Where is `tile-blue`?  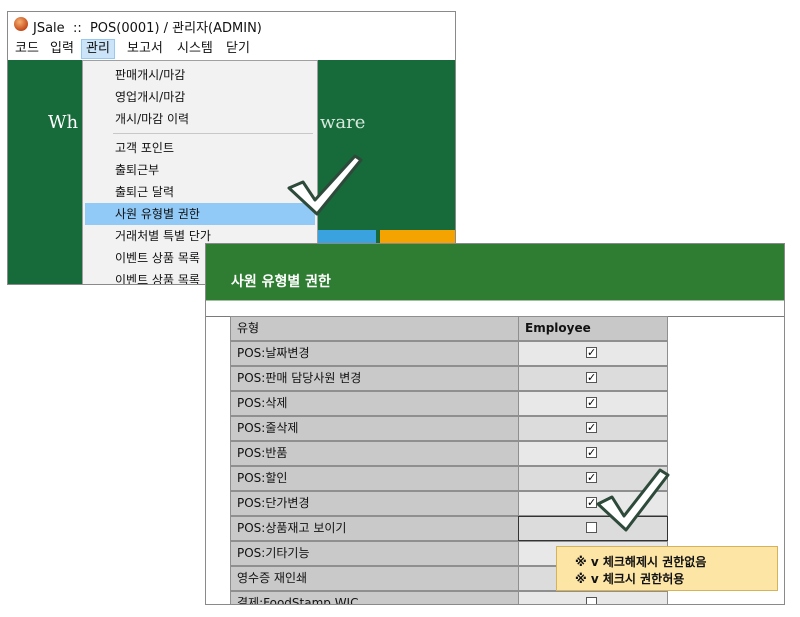
tile-blue is located at coordinates (347, 237).